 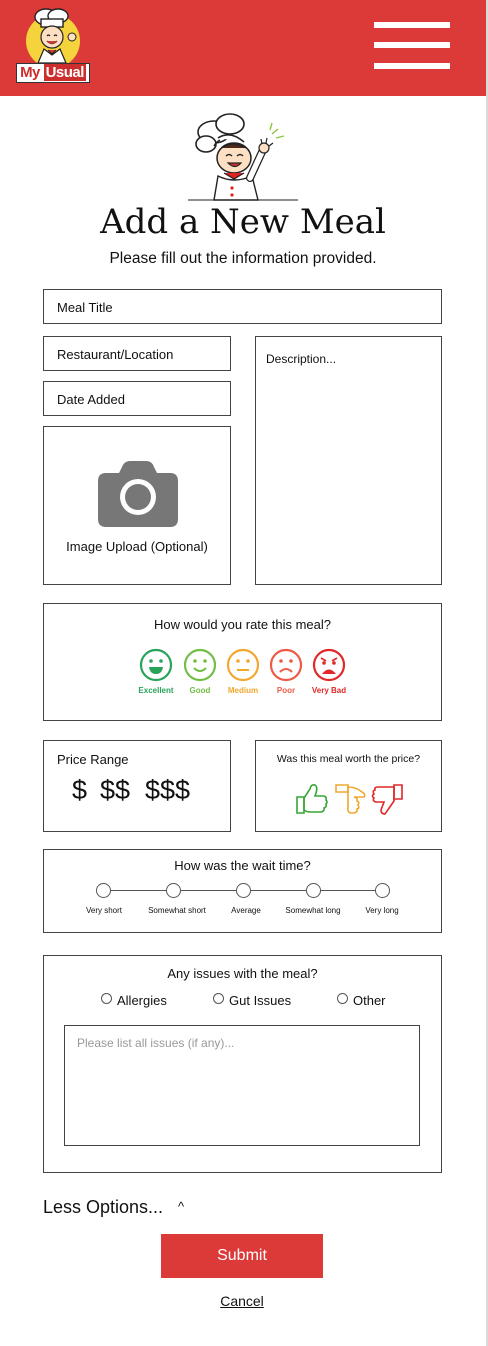 I want to click on caret-up-icon: ^, so click(x=181, y=1206).